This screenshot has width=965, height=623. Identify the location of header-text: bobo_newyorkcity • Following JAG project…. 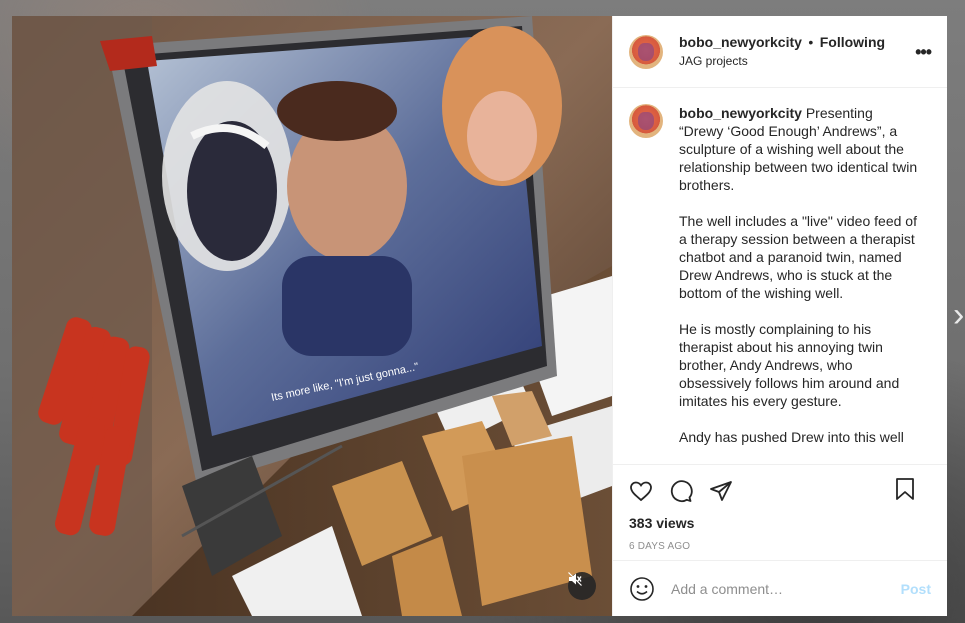
(782, 51).